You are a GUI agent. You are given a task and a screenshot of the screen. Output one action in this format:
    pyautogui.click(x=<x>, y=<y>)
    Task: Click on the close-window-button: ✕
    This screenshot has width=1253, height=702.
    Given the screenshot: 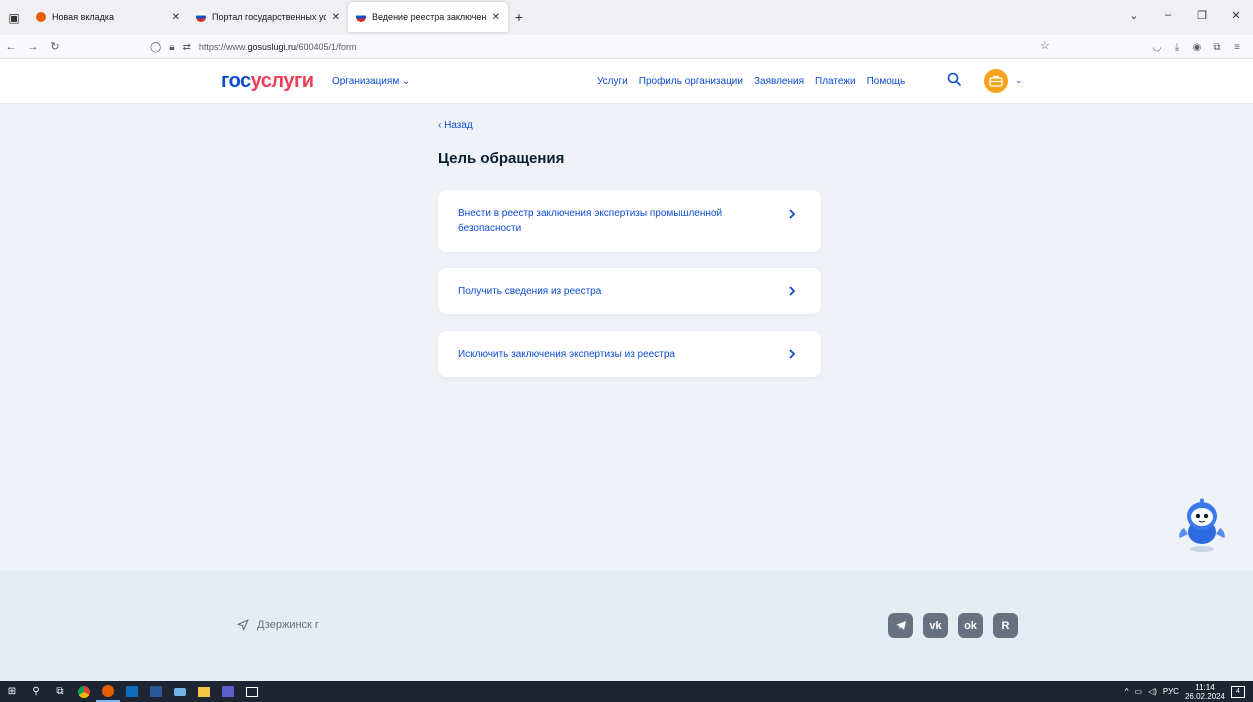 What is the action you would take?
    pyautogui.click(x=1236, y=15)
    